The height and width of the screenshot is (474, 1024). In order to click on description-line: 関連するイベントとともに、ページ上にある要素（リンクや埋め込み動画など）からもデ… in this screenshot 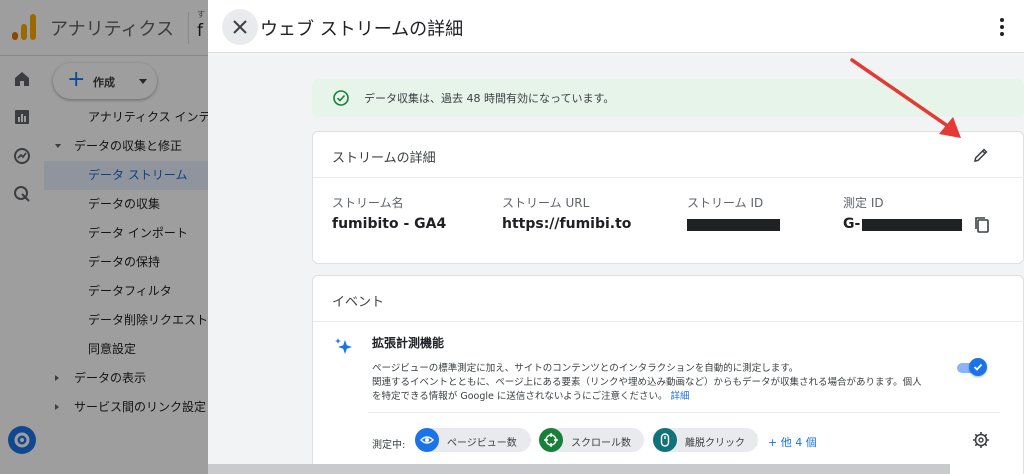, I will do `click(647, 382)`.